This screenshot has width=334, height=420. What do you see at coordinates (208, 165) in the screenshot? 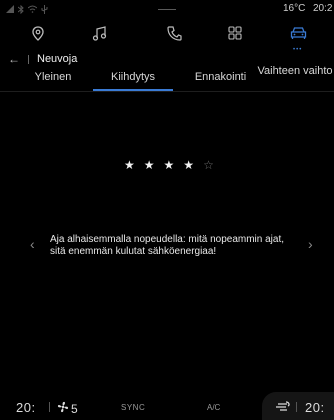
I see `star-empty-icon: ☆` at bounding box center [208, 165].